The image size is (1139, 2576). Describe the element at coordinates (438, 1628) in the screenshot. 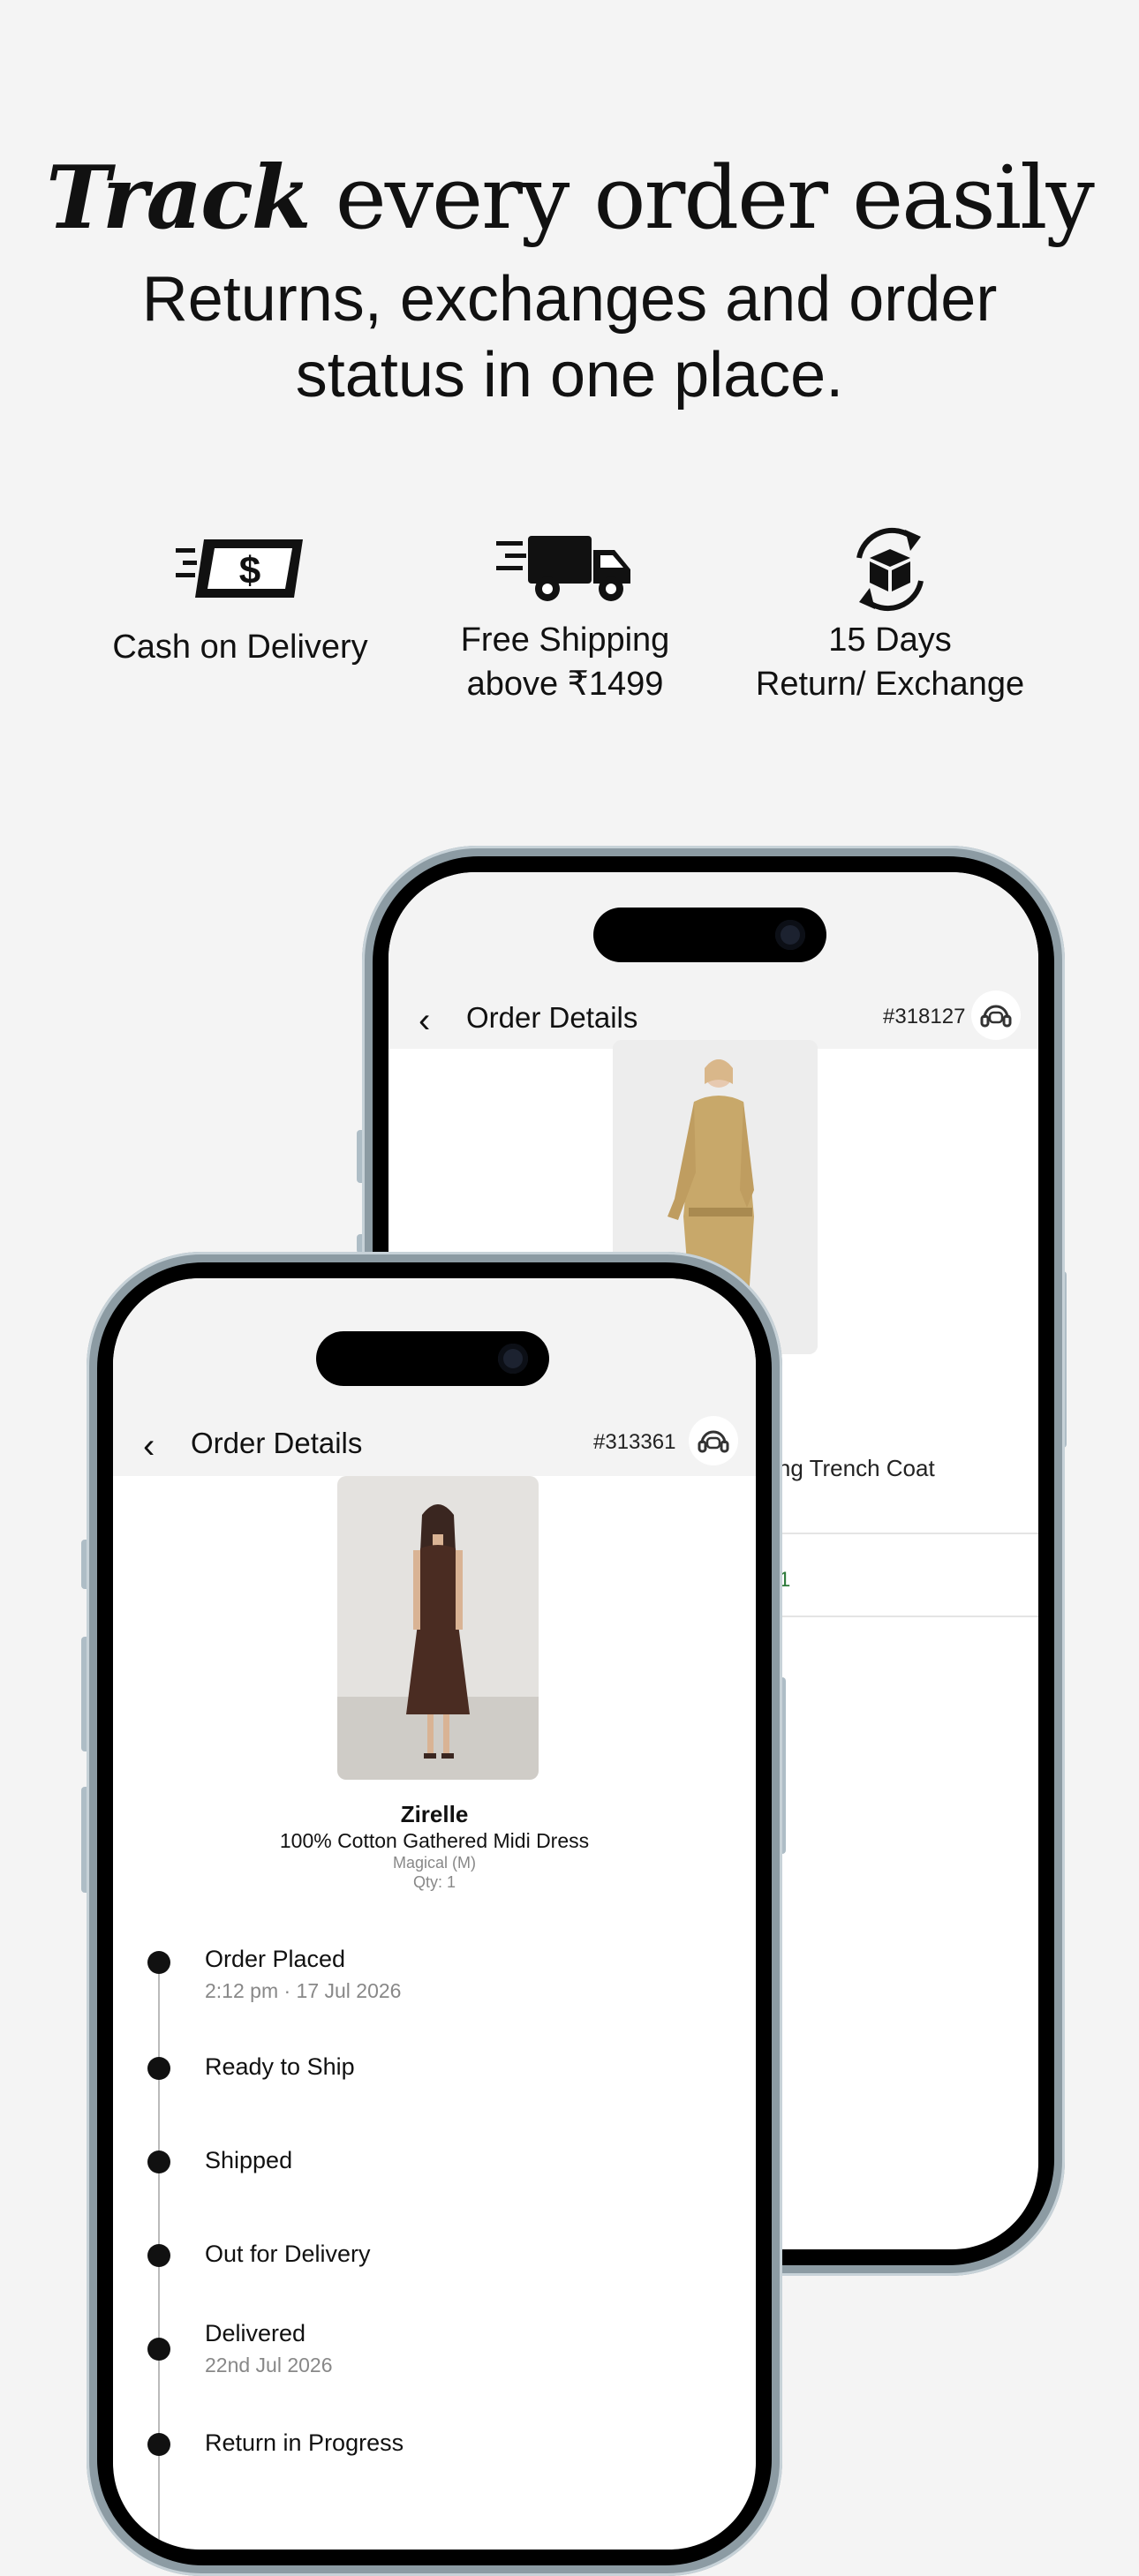

I see `product-image` at that location.